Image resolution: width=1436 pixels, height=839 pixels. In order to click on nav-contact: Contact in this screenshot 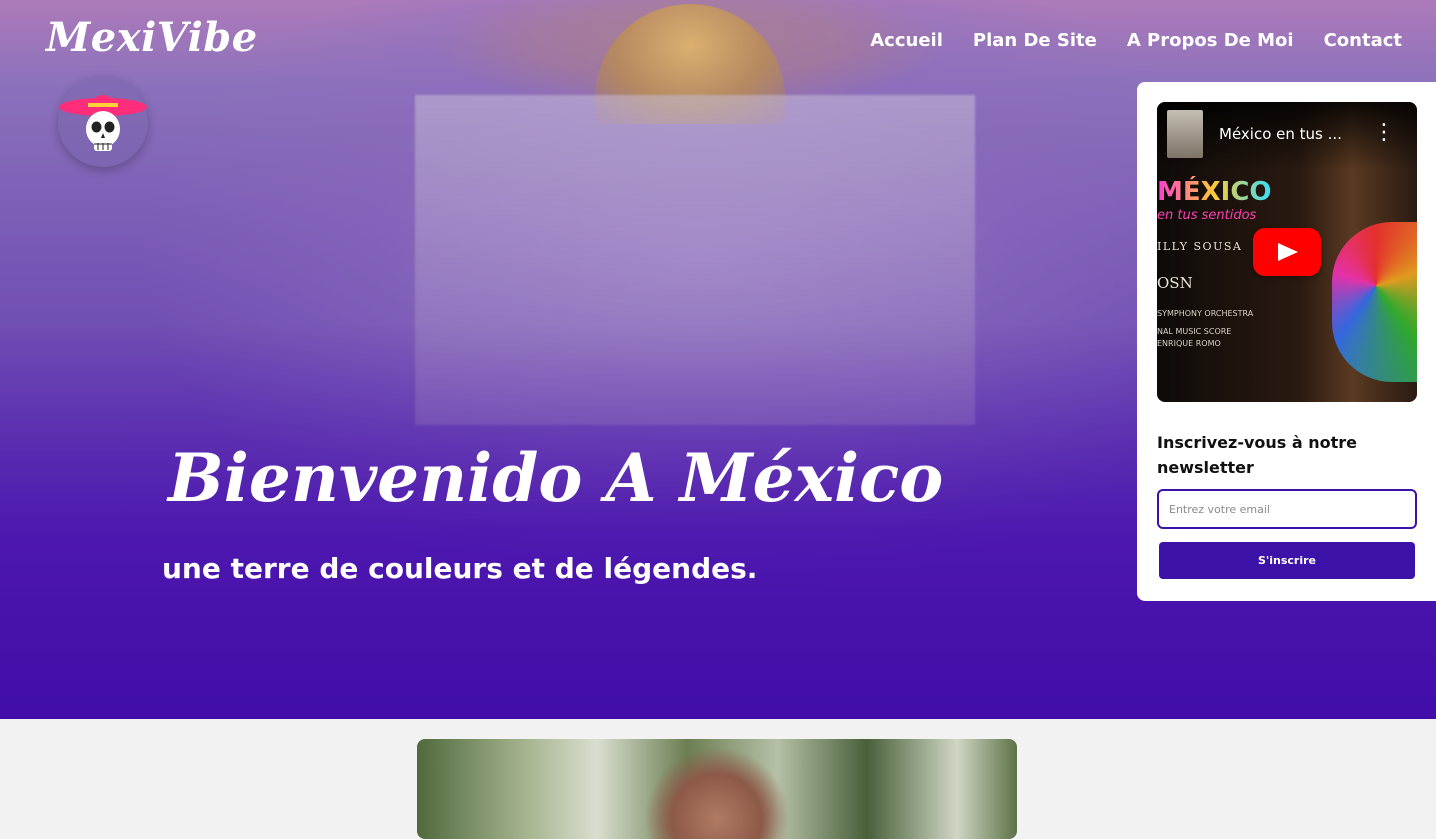, I will do `click(1363, 41)`.